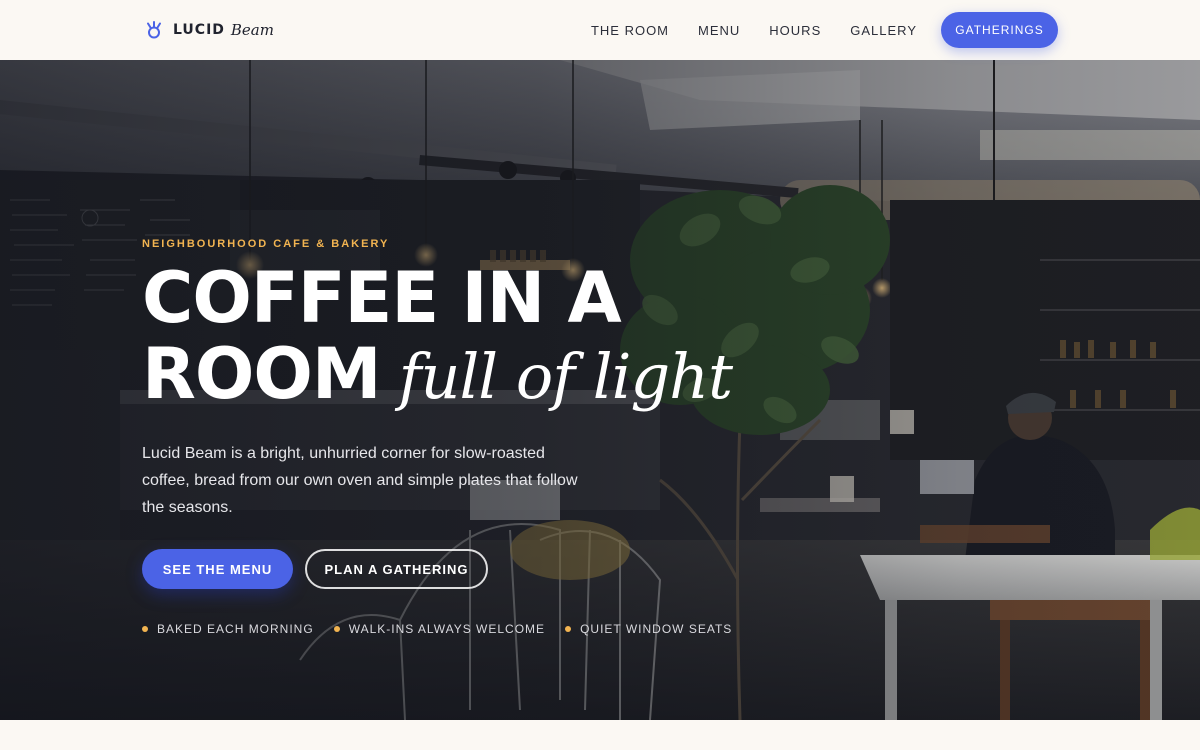 Image resolution: width=1200 pixels, height=750 pixels. I want to click on headline-accent: full of light, so click(565, 376).